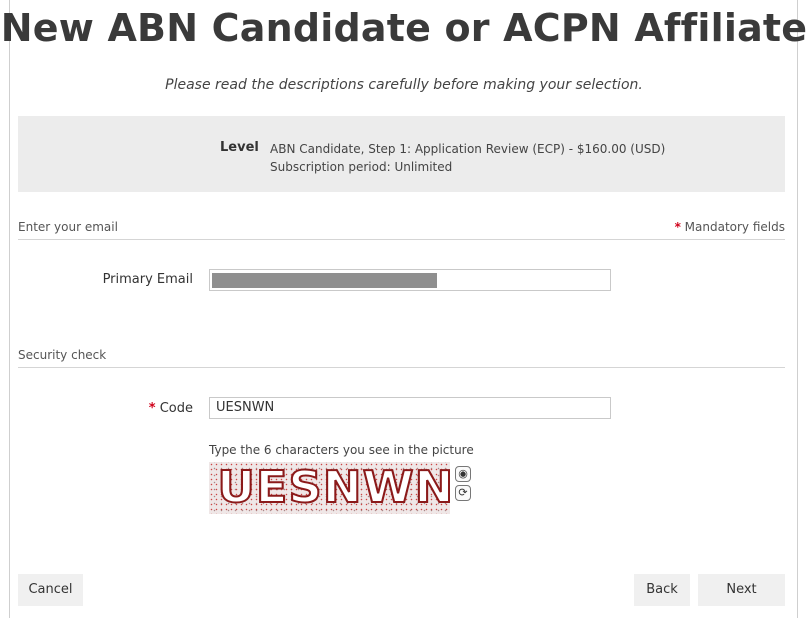  I want to click on captcha-image: UESNWN, so click(329, 488).